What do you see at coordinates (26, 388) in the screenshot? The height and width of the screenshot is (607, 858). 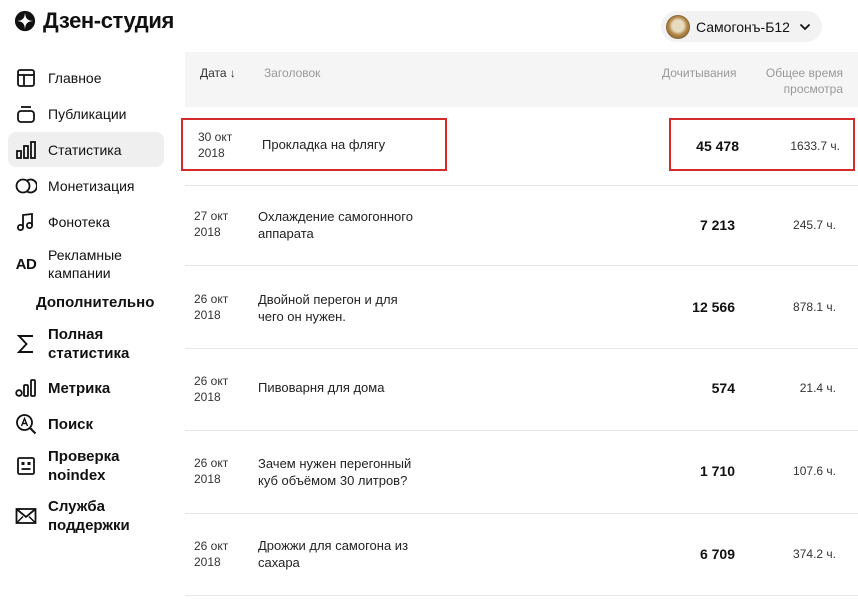 I see `metrika-icon` at bounding box center [26, 388].